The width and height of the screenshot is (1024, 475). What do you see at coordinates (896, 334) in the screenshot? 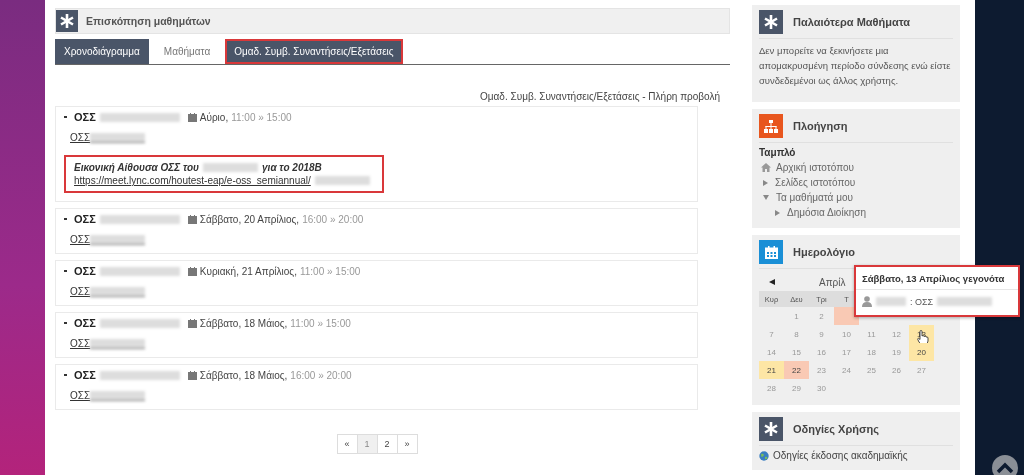
I see `calendar-day: 12` at bounding box center [896, 334].